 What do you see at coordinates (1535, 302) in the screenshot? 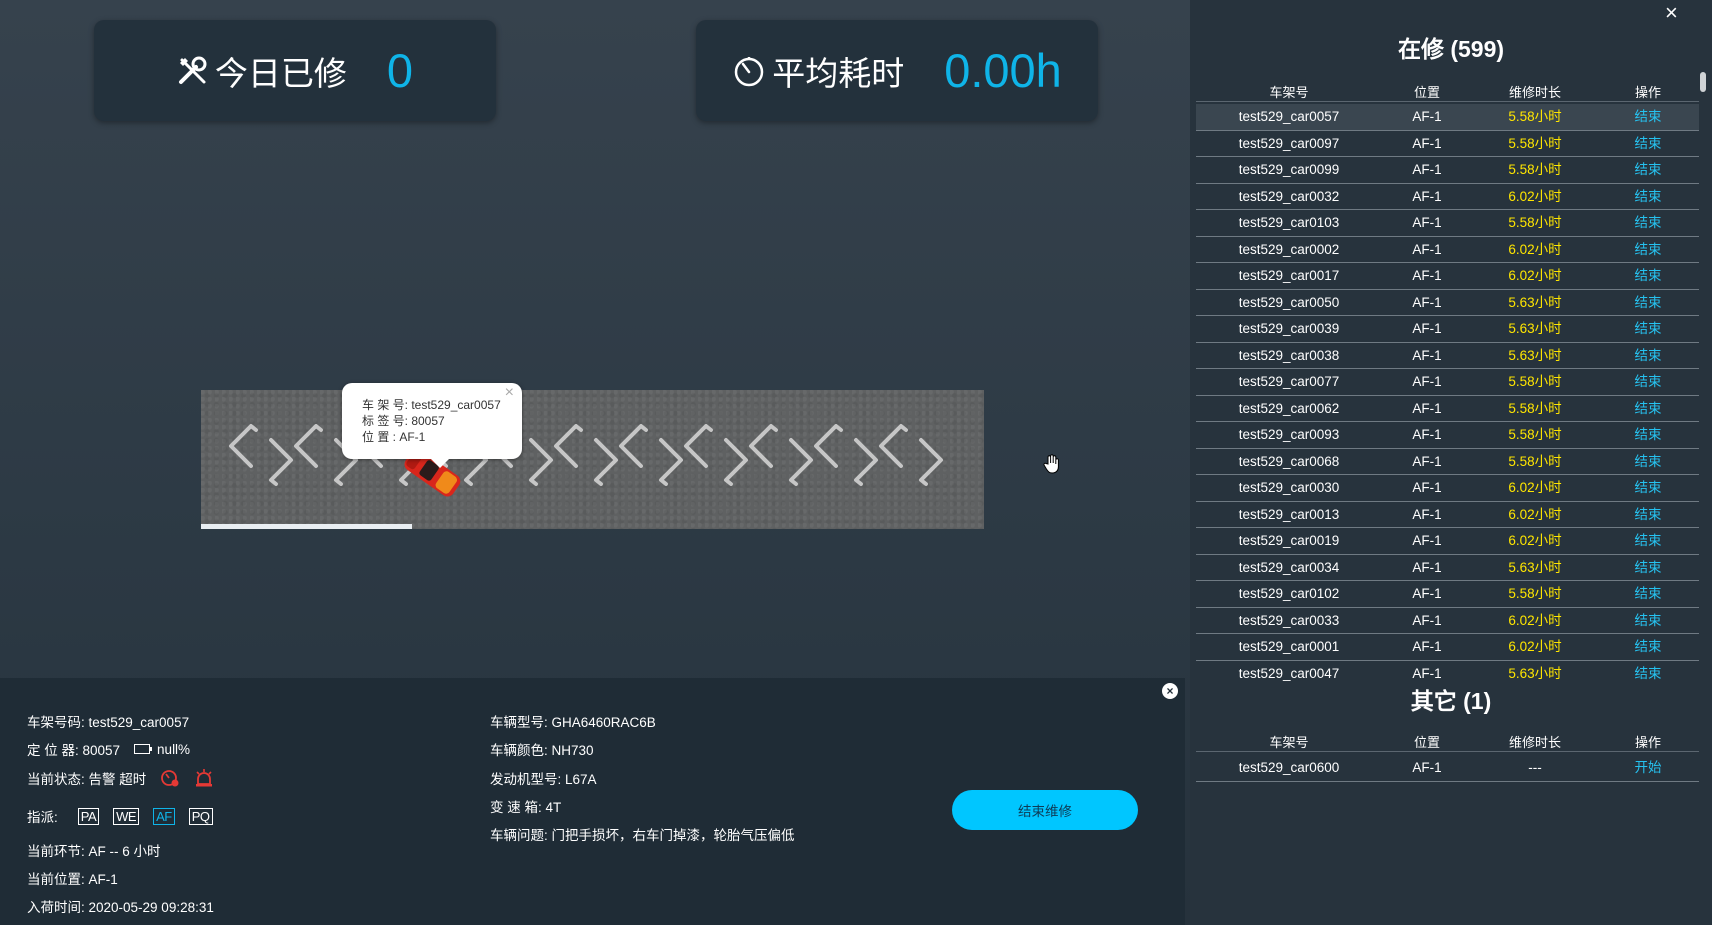
I see `row-duration: 5.63小时` at bounding box center [1535, 302].